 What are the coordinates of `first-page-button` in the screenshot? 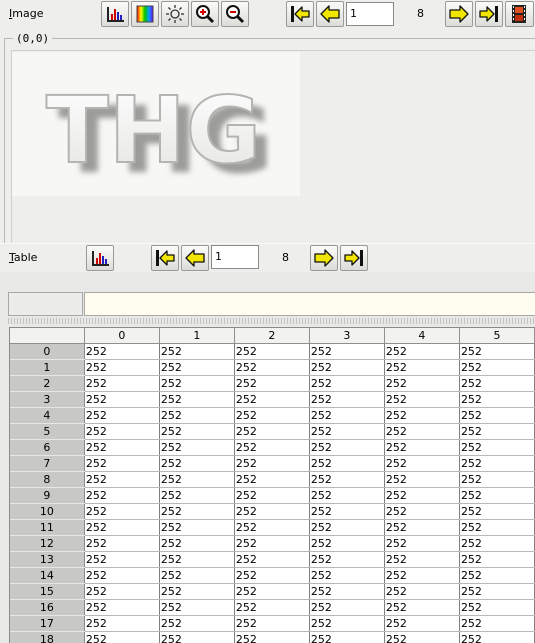 It's located at (300, 14).